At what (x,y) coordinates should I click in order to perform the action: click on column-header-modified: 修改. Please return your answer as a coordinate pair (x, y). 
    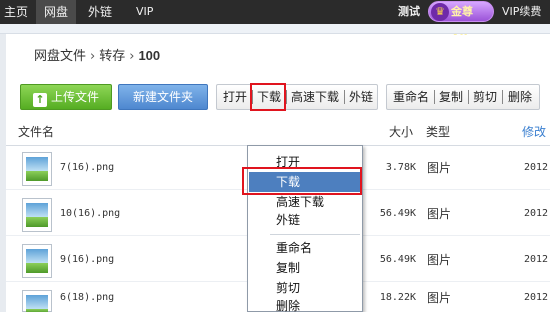
    Looking at the image, I should click on (534, 132).